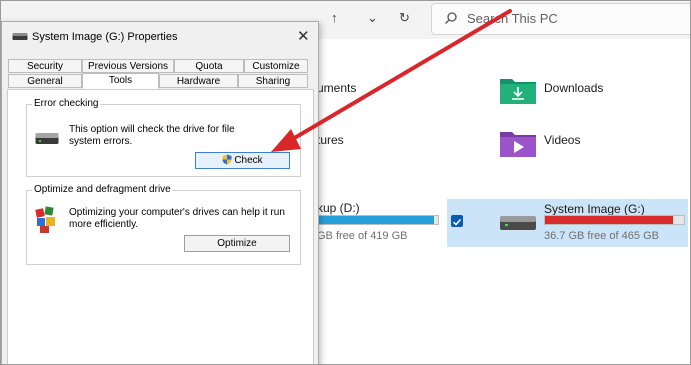  Describe the element at coordinates (391, 80) in the screenshot. I see `annotation-arrow` at that location.